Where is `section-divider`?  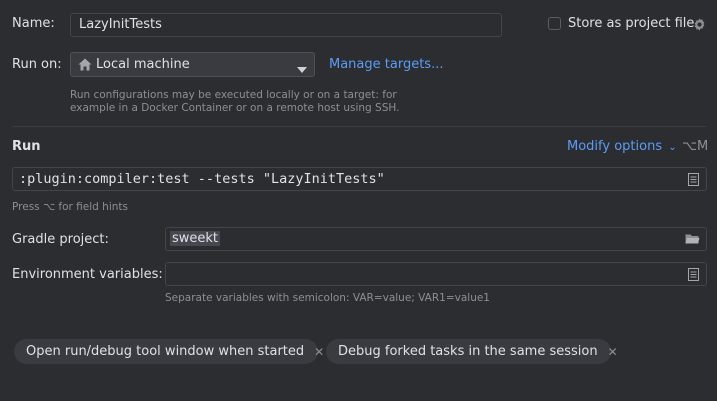 section-divider is located at coordinates (359, 126).